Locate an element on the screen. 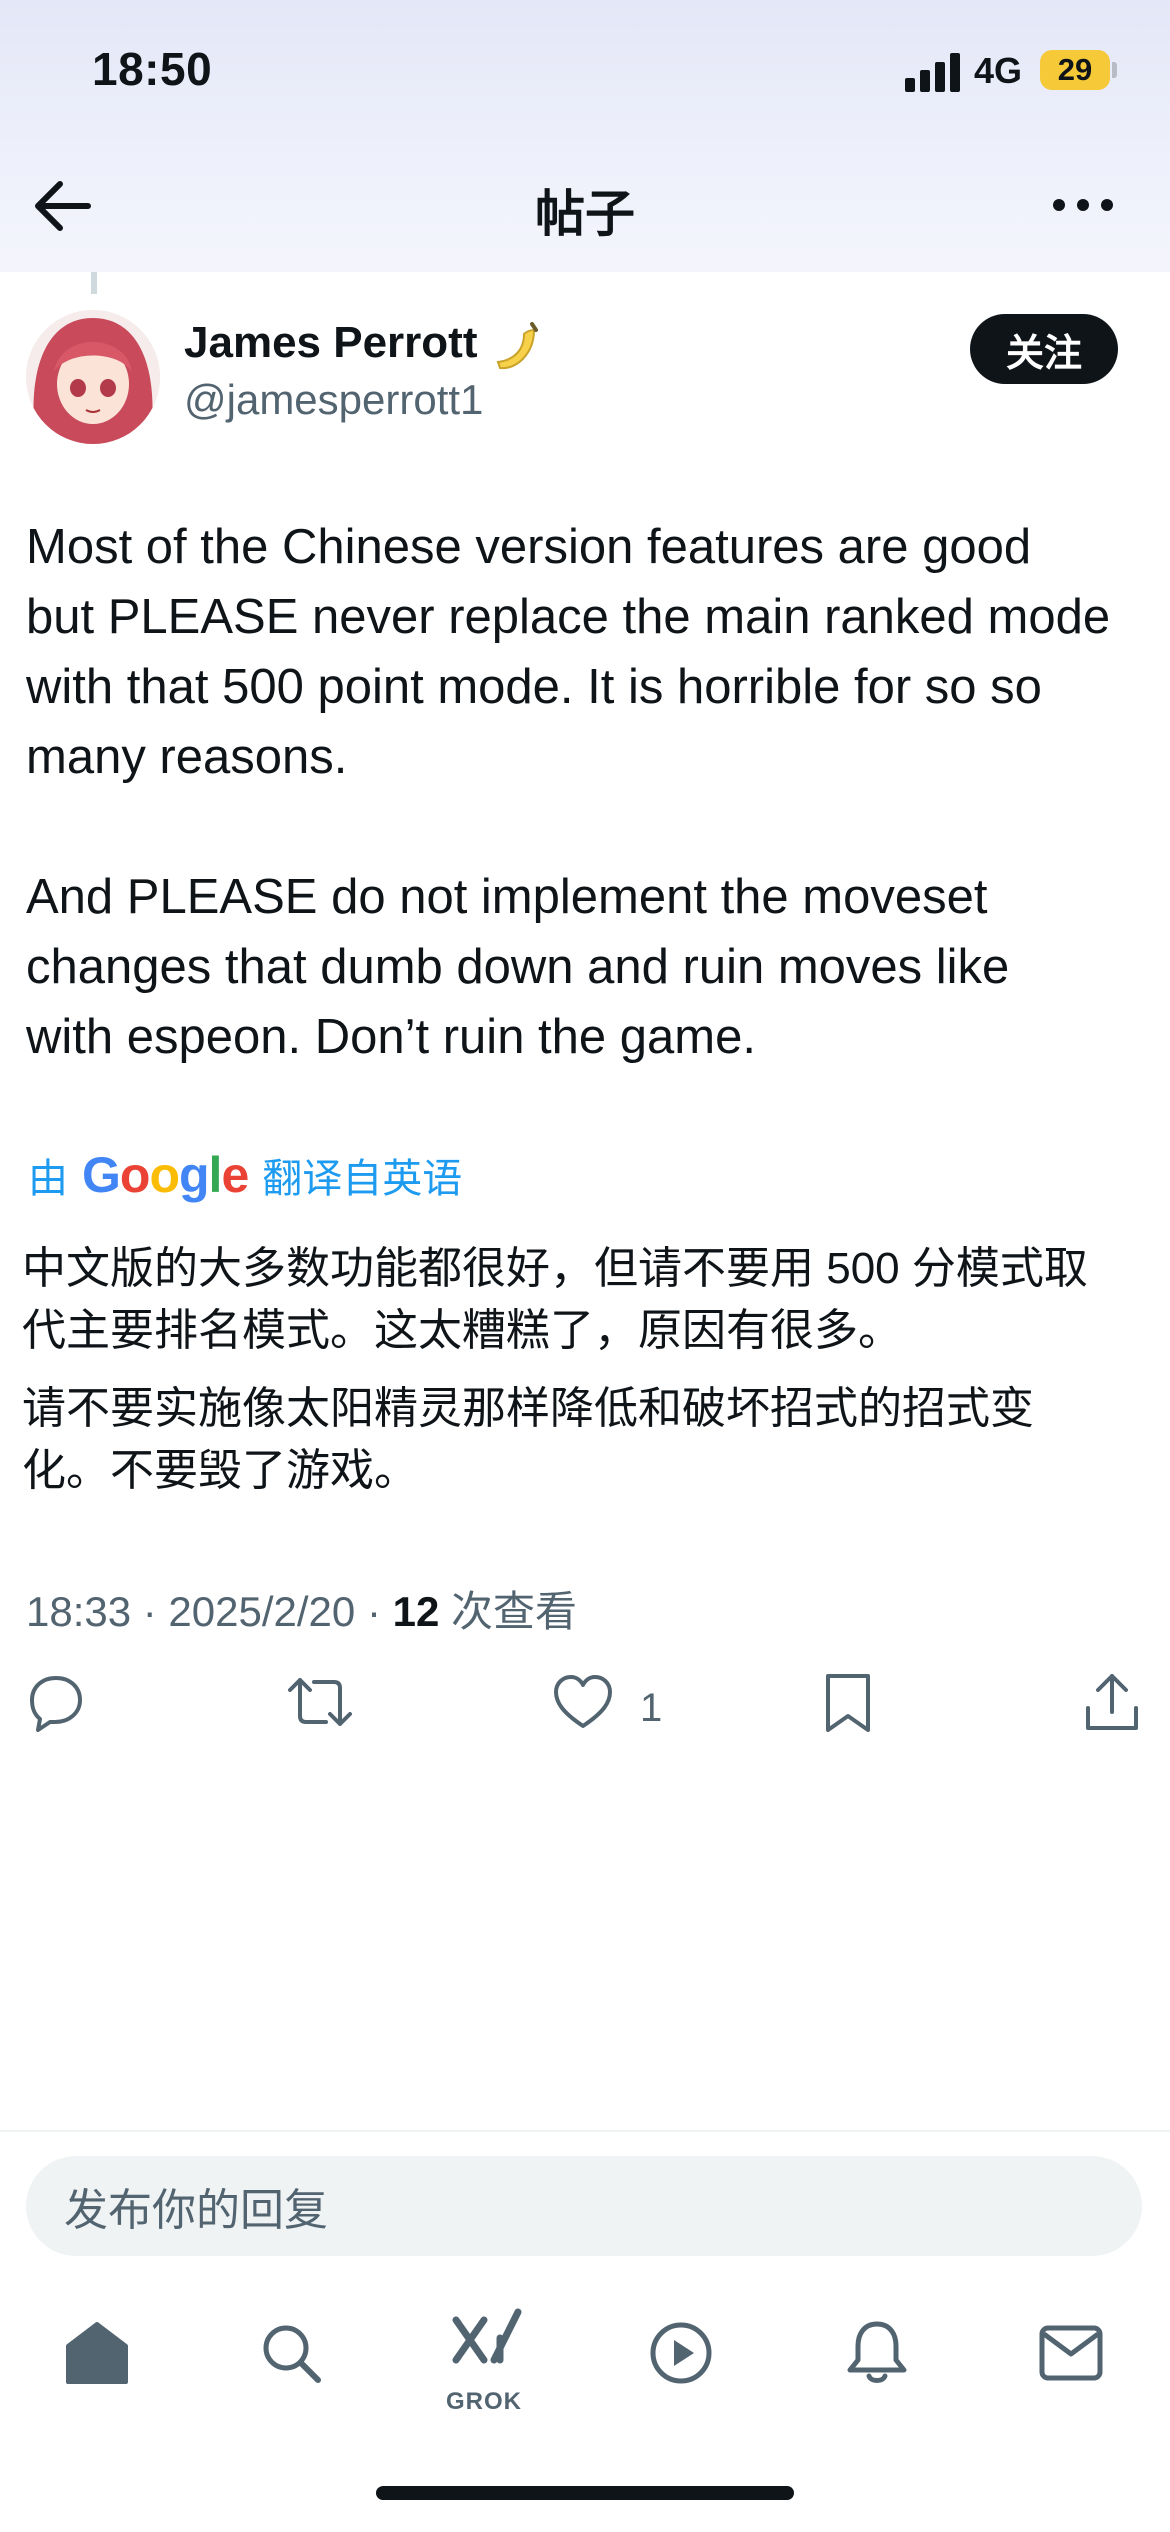 The image size is (1170, 2532). author-handle: @jamesperrott1 is located at coordinates (333, 400).